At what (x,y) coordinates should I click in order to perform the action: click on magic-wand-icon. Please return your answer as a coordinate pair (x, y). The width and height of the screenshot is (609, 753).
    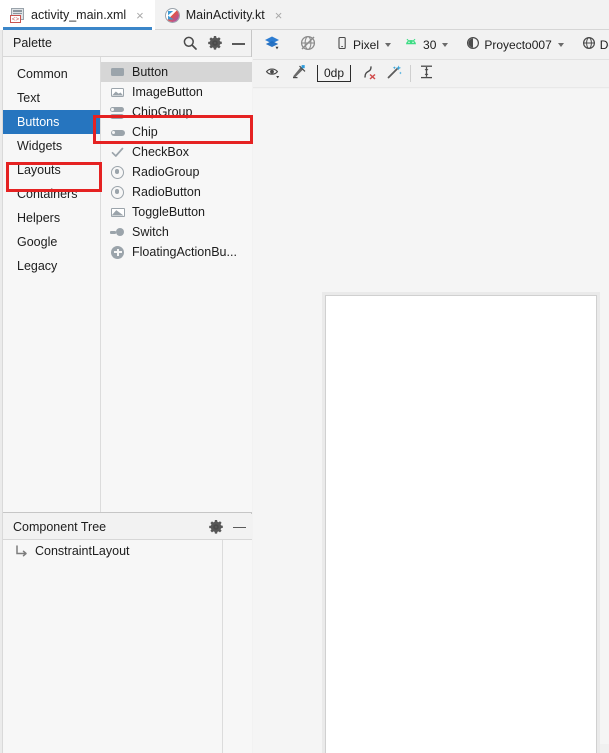
    Looking at the image, I should click on (394, 73).